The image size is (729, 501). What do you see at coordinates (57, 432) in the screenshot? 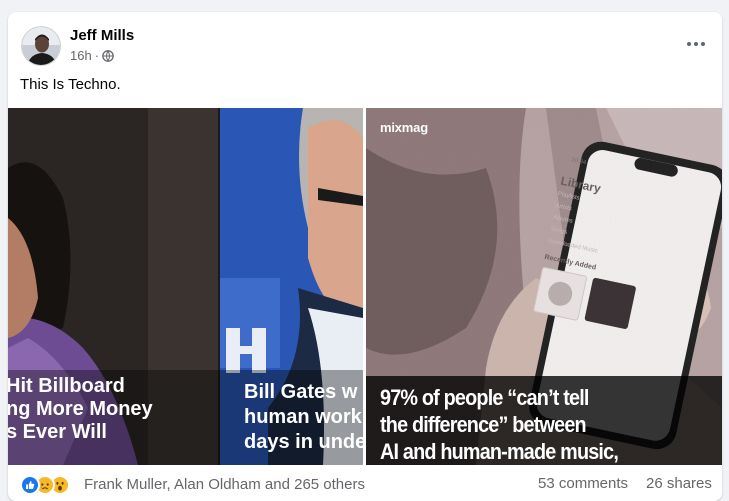
I see `caption-left-line: s Ever Will` at bounding box center [57, 432].